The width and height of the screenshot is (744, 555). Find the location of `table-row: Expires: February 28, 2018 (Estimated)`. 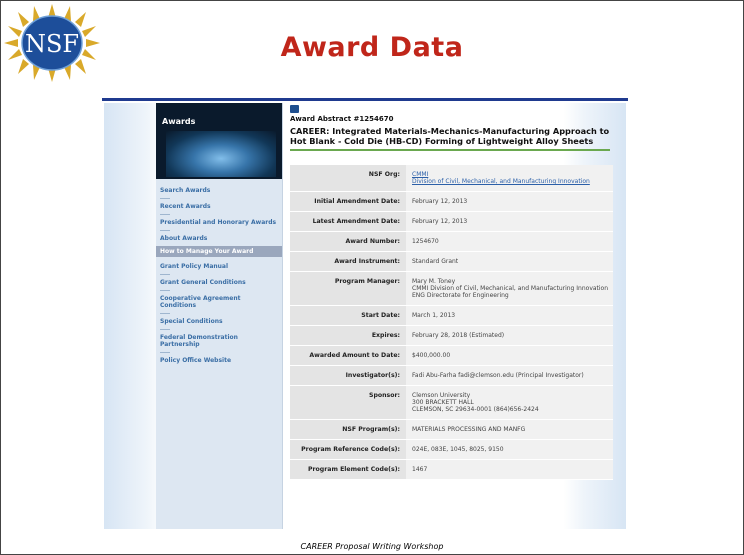

table-row: Expires: February 28, 2018 (Estimated) is located at coordinates (451, 336).